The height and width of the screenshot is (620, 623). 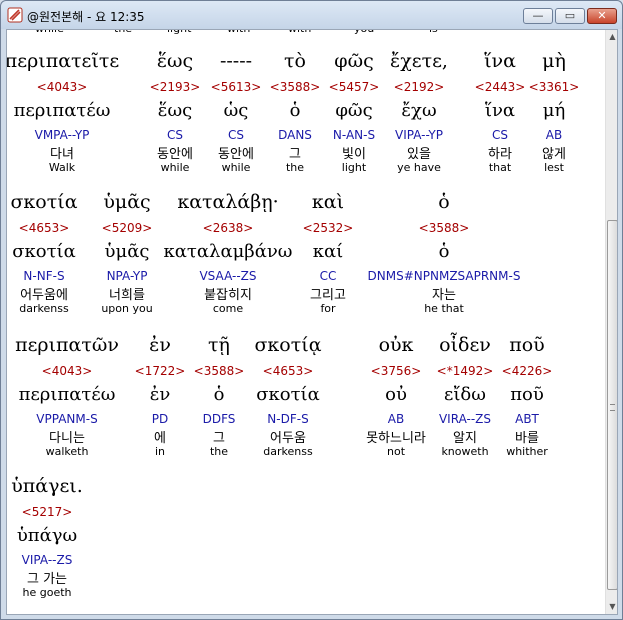 I want to click on english-gloss: darkenss, so click(x=288, y=451).